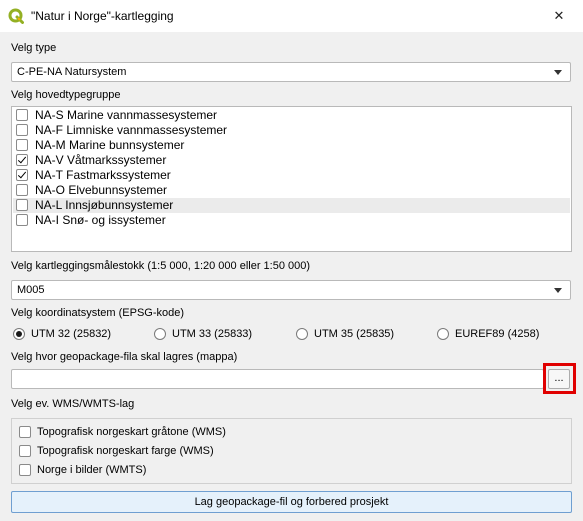 The image size is (583, 521). I want to click on list-item-label: NA-S Marine vannmassesystemer, so click(126, 115).